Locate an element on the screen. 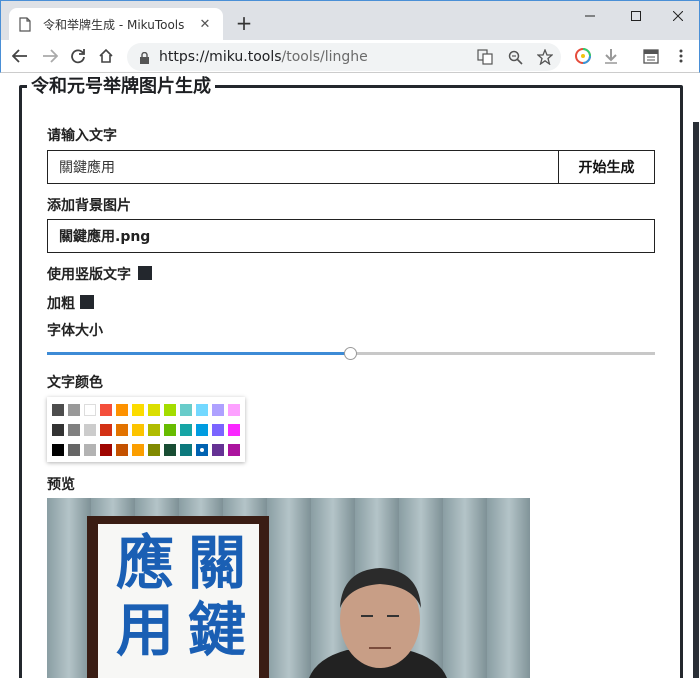  font-size-slider-thumb is located at coordinates (350, 353).